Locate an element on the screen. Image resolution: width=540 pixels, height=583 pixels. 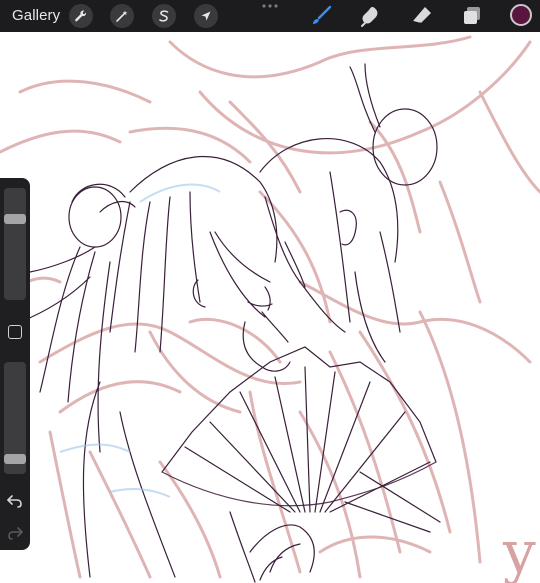
left-sidebar is located at coordinates (15, 364).